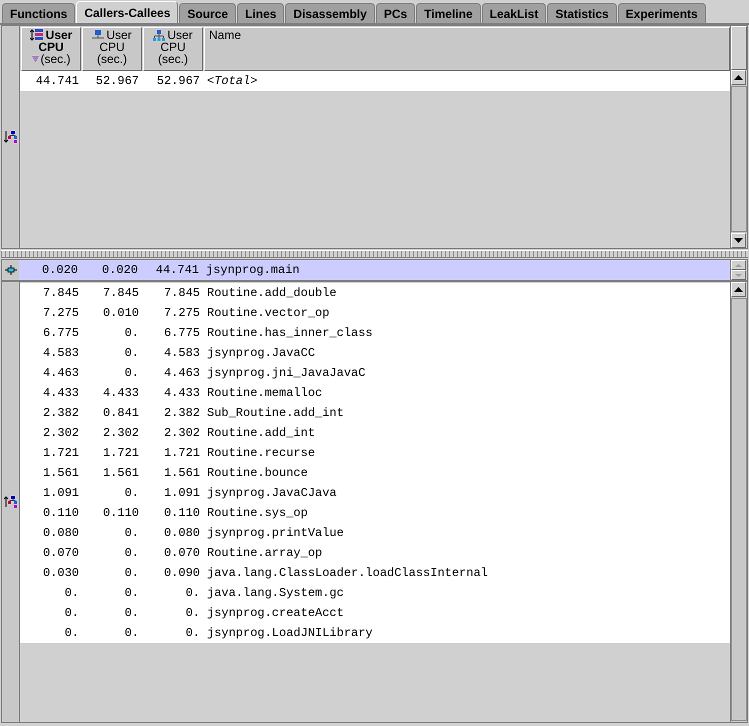  What do you see at coordinates (275, 413) in the screenshot?
I see `function-name: Sub_Routine.add_int` at bounding box center [275, 413].